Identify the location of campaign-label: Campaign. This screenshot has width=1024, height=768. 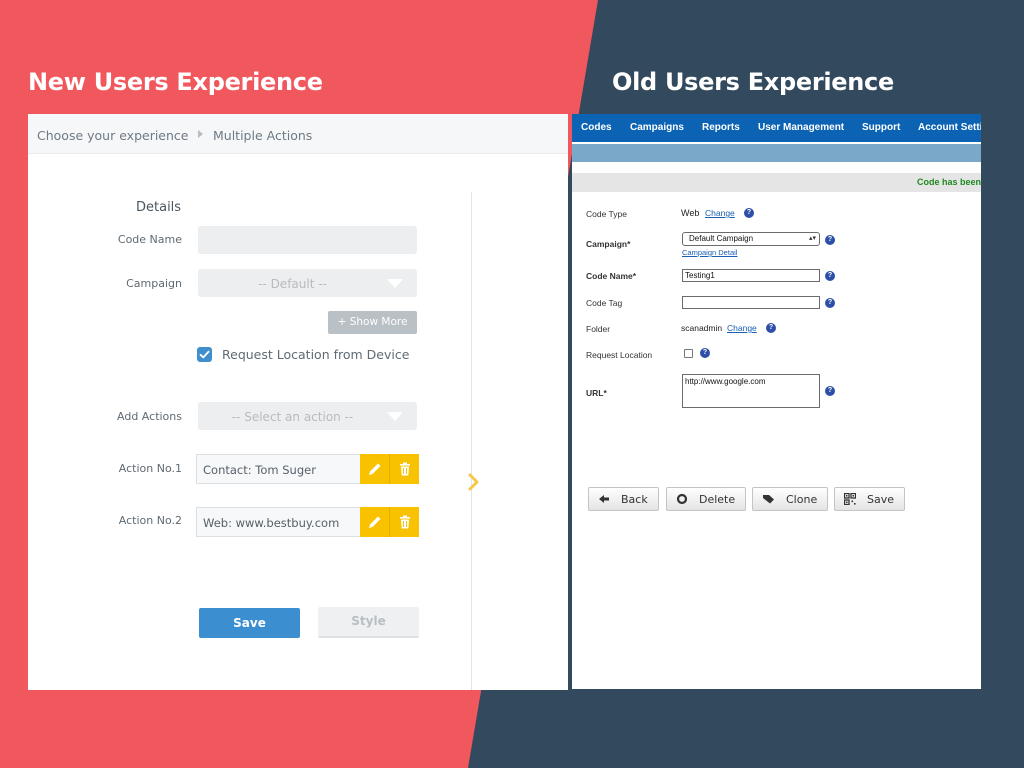
(154, 283).